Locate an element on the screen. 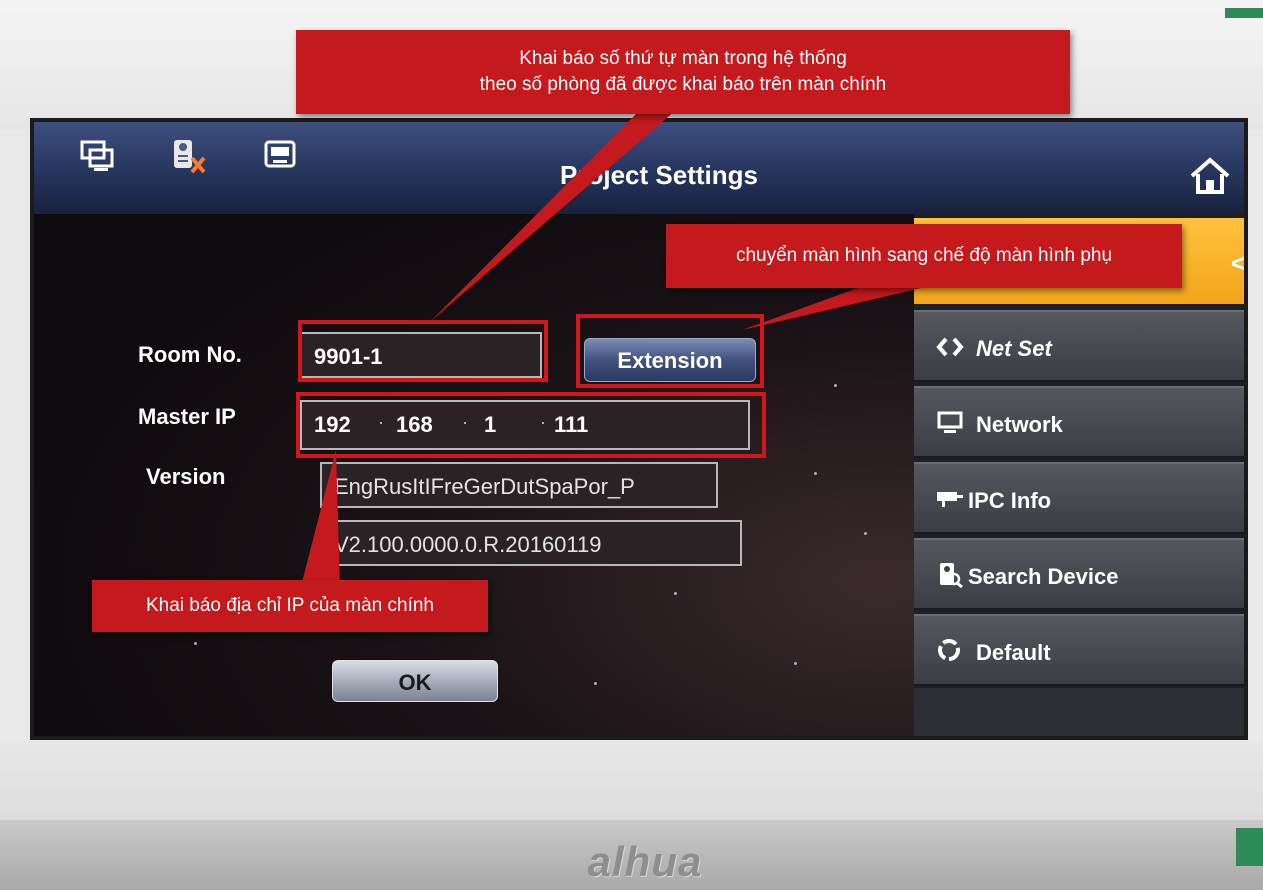 The width and height of the screenshot is (1263, 890). room-annotation-line1: Khai báo số thứ tự màn trong hệ thống is located at coordinates (683, 58).